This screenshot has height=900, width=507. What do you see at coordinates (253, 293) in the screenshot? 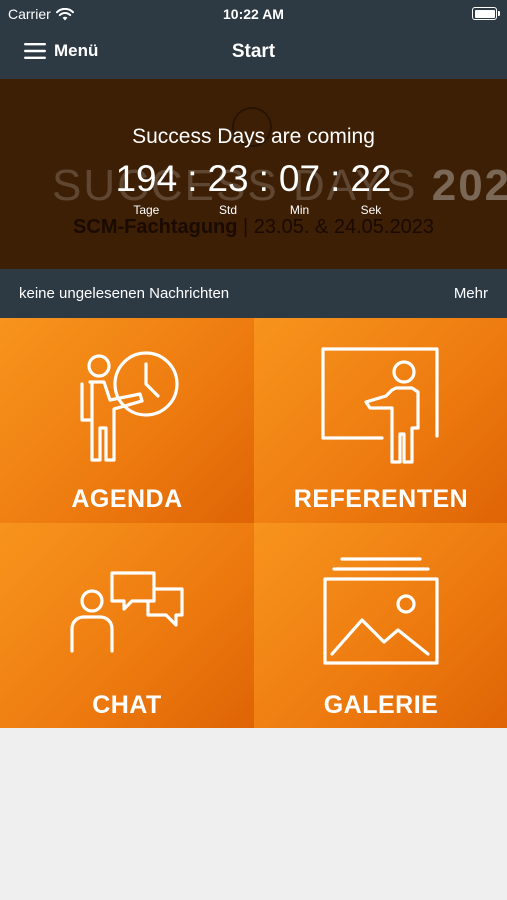
I see `messages-bar: keine ungelesenen Nachrichten Mehr` at bounding box center [253, 293].